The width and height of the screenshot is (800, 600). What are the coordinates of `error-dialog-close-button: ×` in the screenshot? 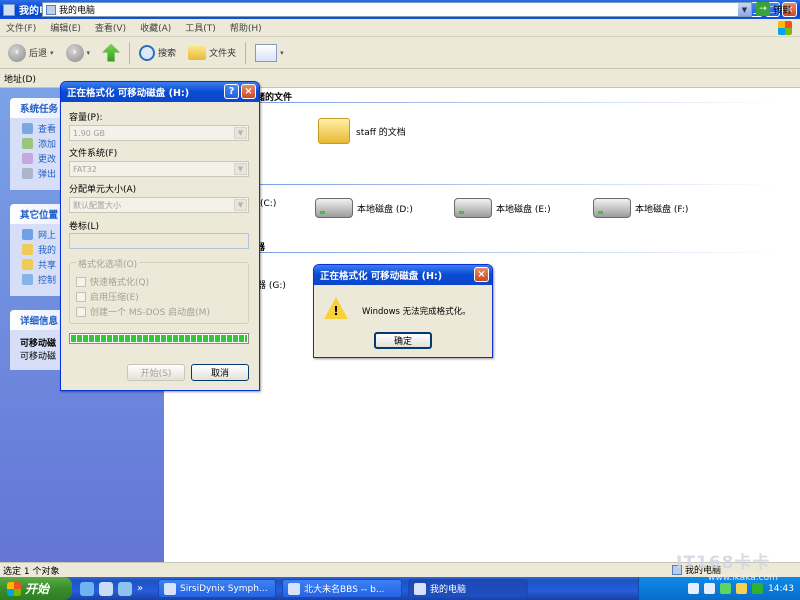 It's located at (481, 274).